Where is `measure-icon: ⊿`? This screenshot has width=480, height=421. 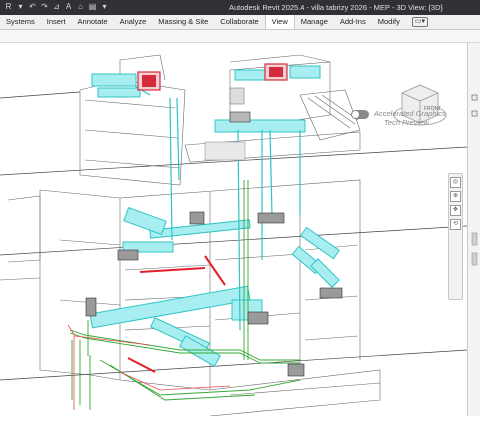 measure-icon: ⊿ is located at coordinates (56, 6).